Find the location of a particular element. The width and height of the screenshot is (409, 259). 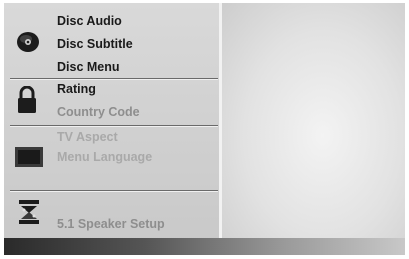

menu-item-rating: Rating is located at coordinates (76, 89).